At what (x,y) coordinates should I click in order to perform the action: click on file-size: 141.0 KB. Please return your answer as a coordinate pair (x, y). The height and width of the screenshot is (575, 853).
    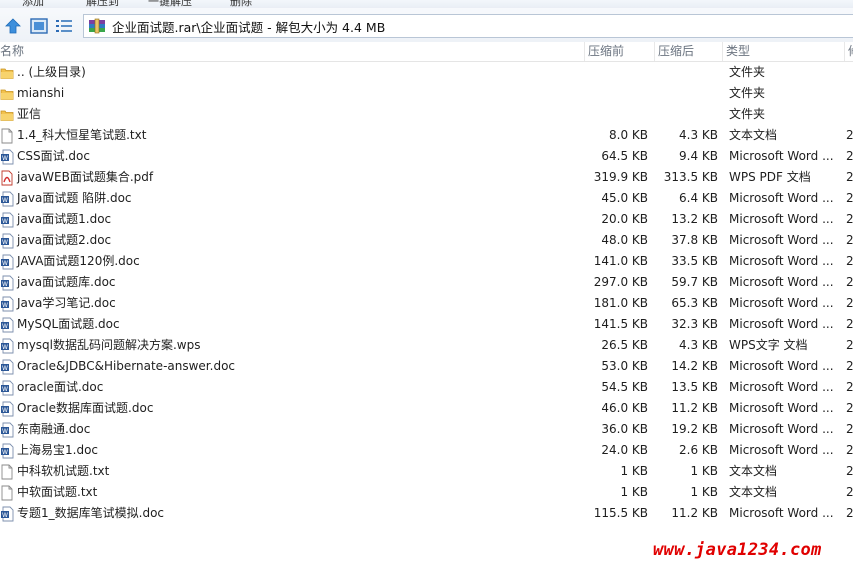
    Looking at the image, I should click on (620, 261).